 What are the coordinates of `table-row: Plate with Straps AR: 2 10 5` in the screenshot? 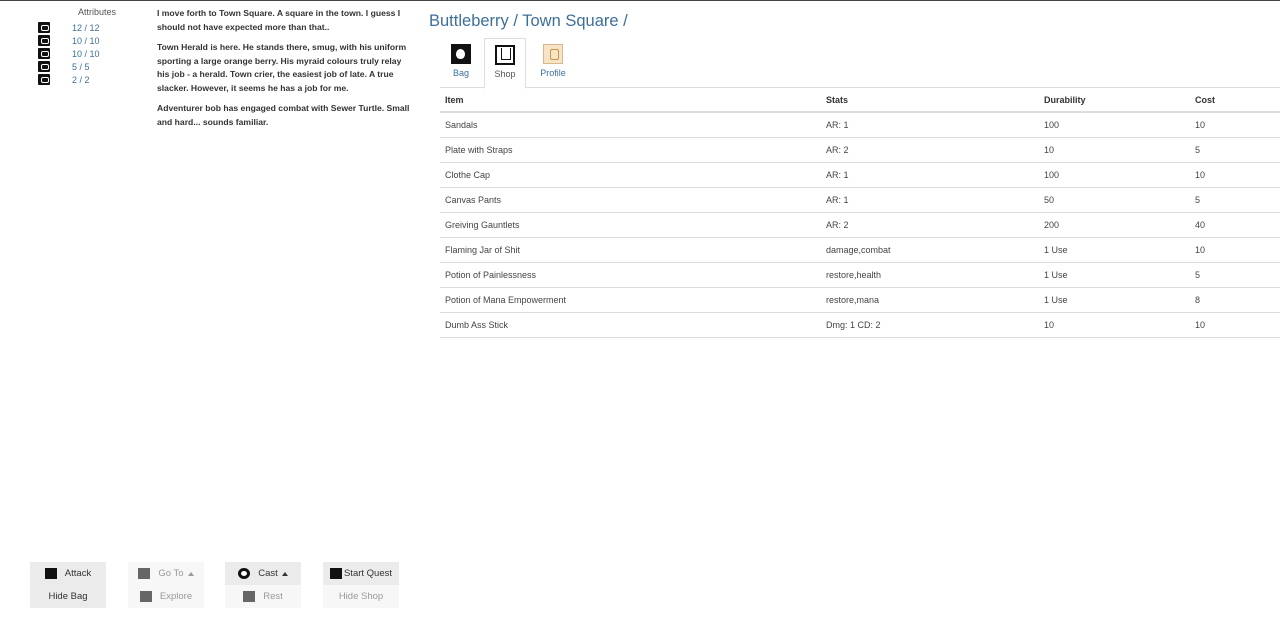 It's located at (860, 150).